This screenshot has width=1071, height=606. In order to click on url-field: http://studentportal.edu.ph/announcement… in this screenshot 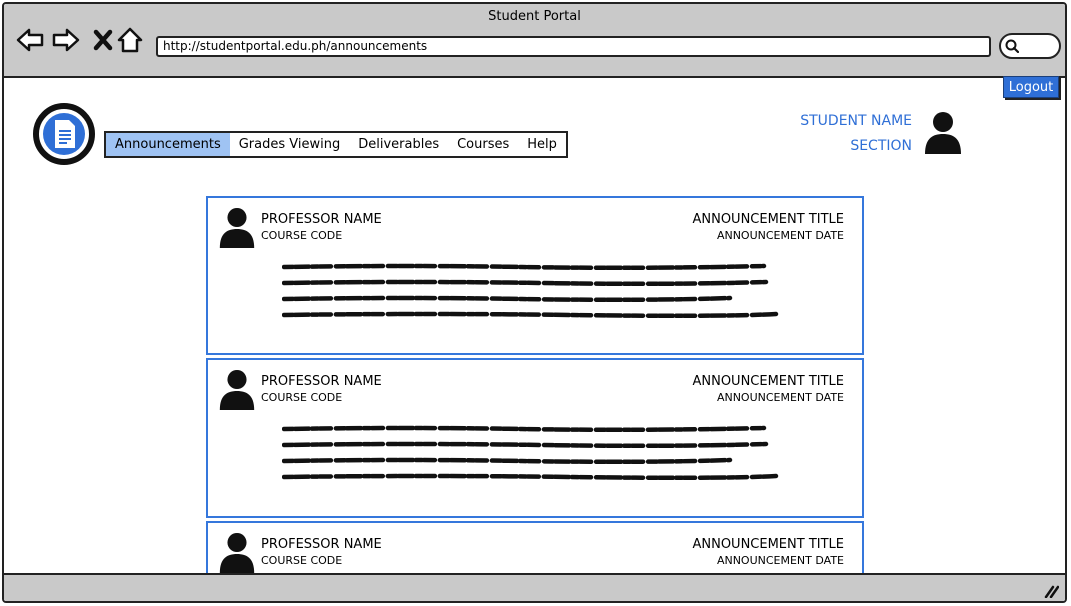, I will do `click(573, 46)`.